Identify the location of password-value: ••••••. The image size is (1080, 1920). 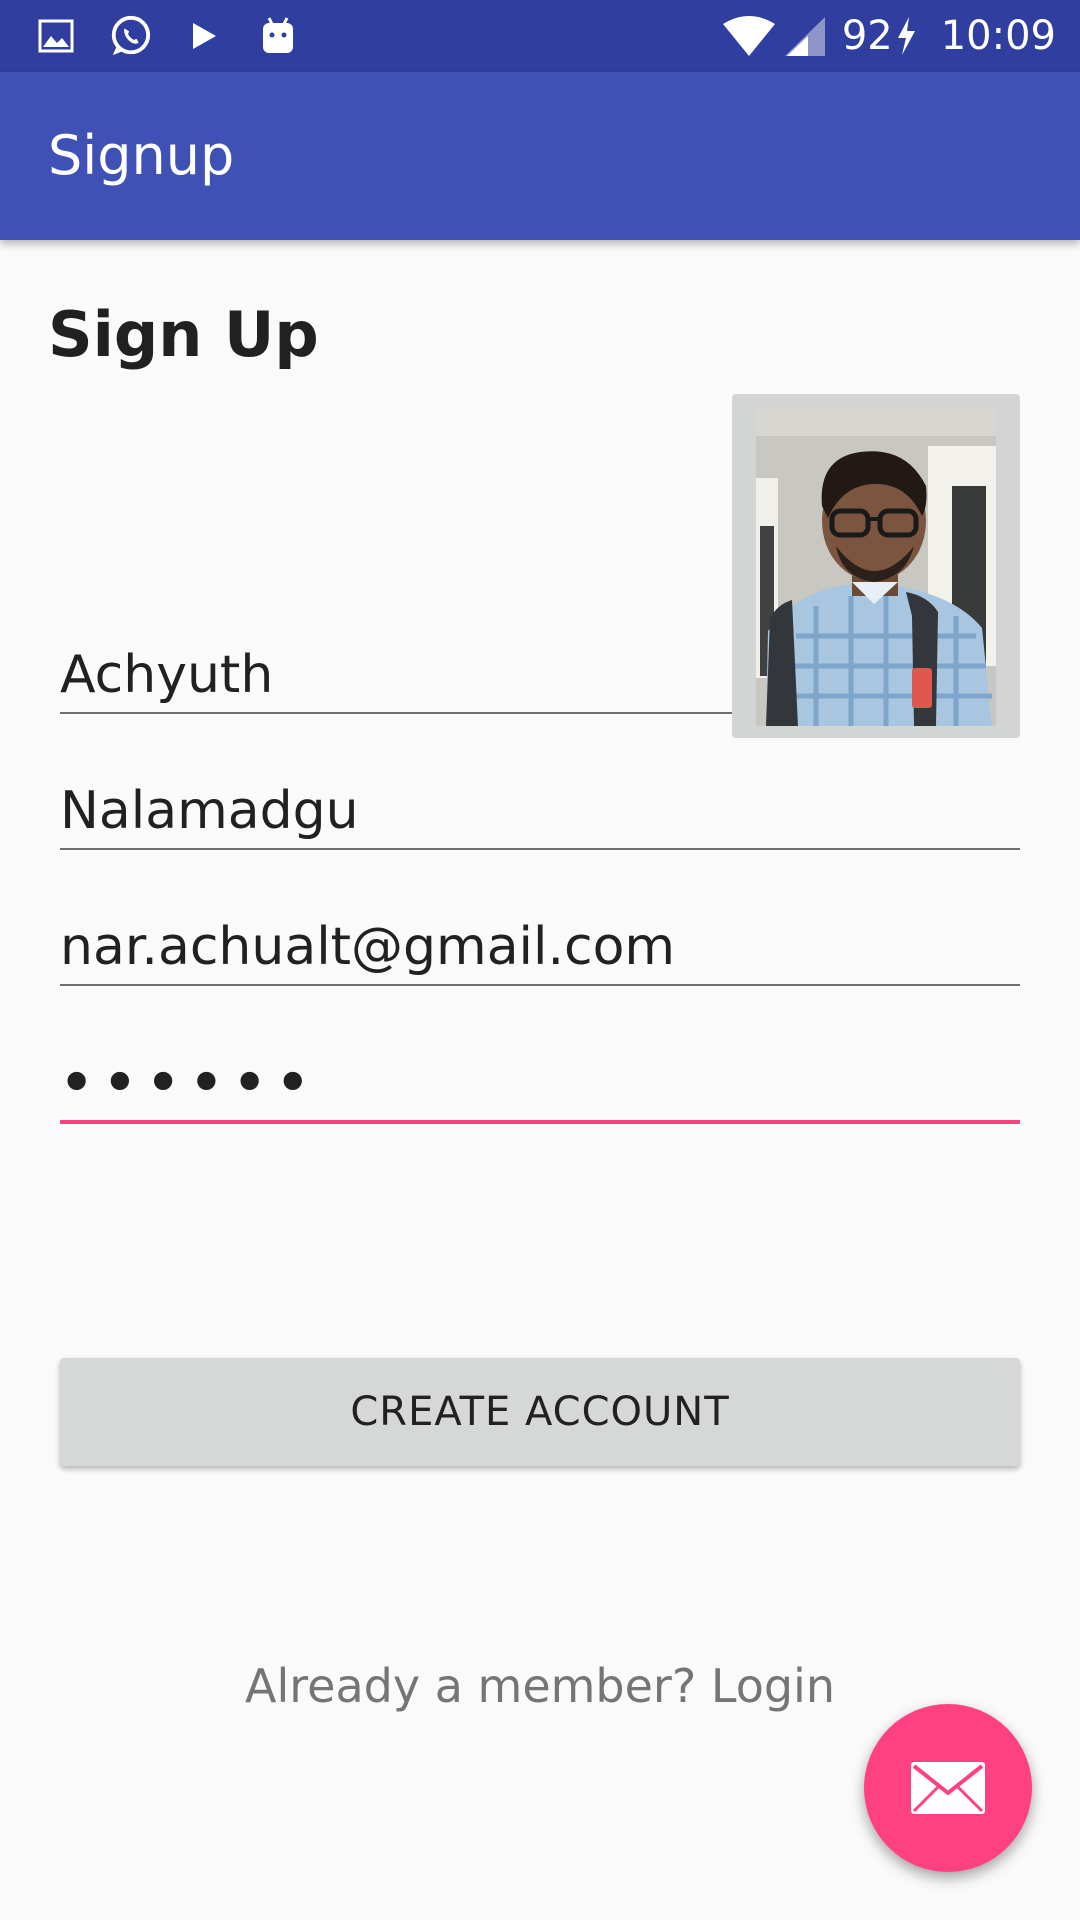
(190, 1083).